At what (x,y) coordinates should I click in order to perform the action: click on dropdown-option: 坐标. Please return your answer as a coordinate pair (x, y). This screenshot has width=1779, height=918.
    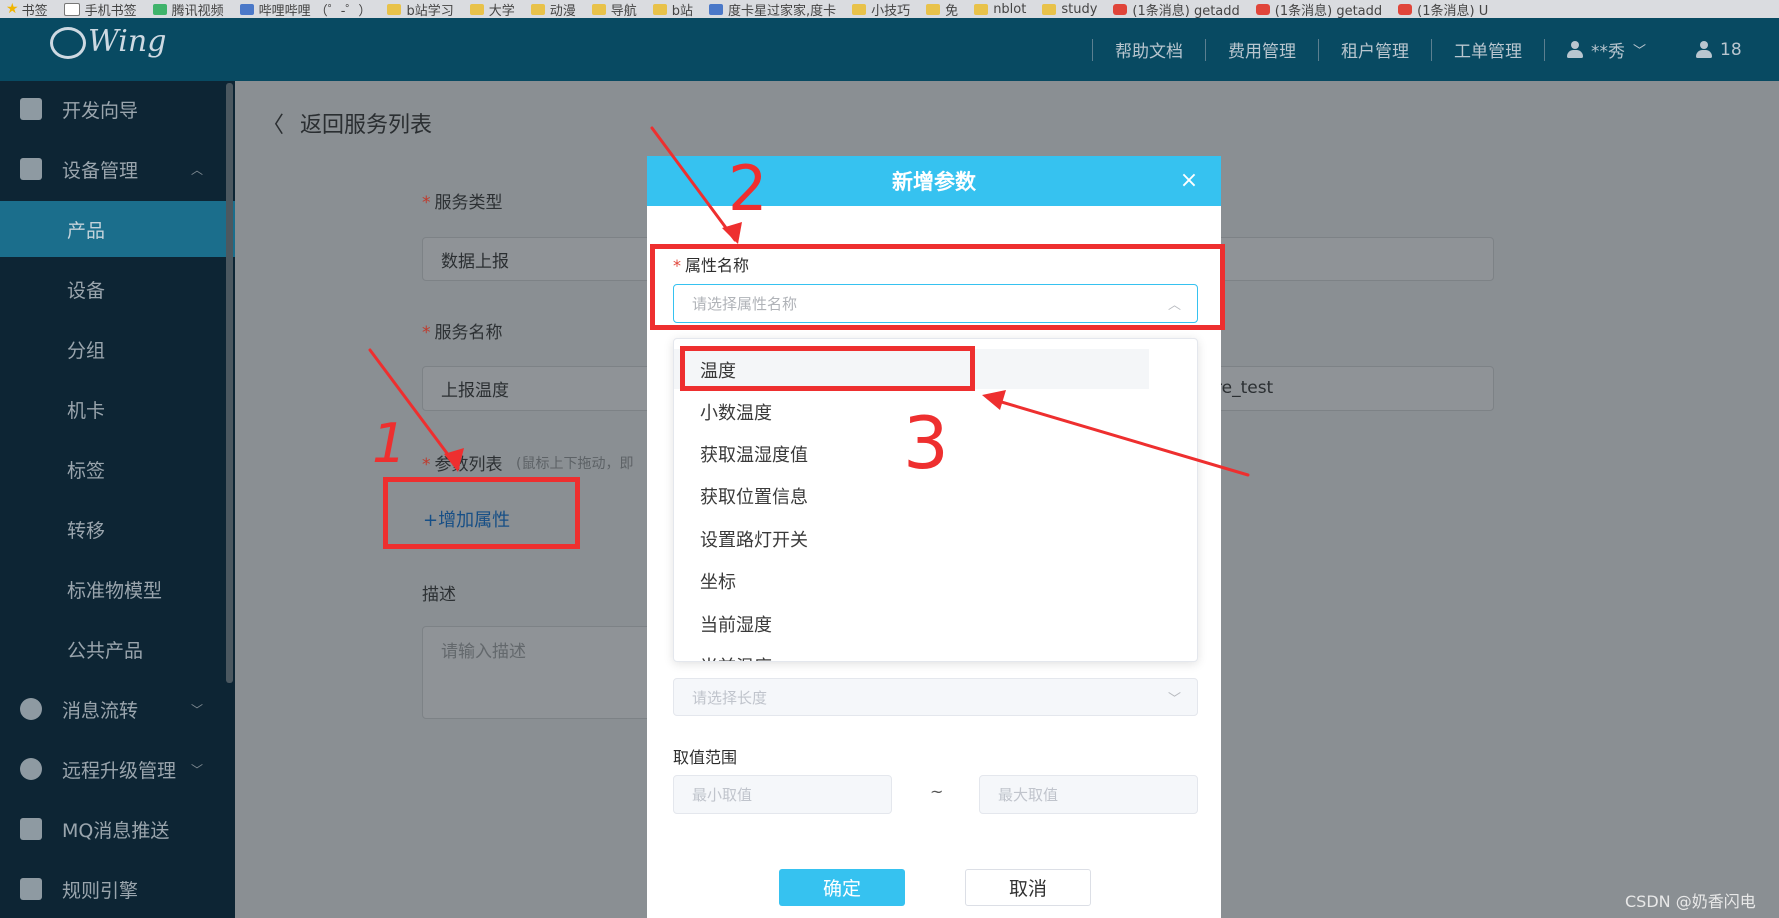
    Looking at the image, I should click on (935, 581).